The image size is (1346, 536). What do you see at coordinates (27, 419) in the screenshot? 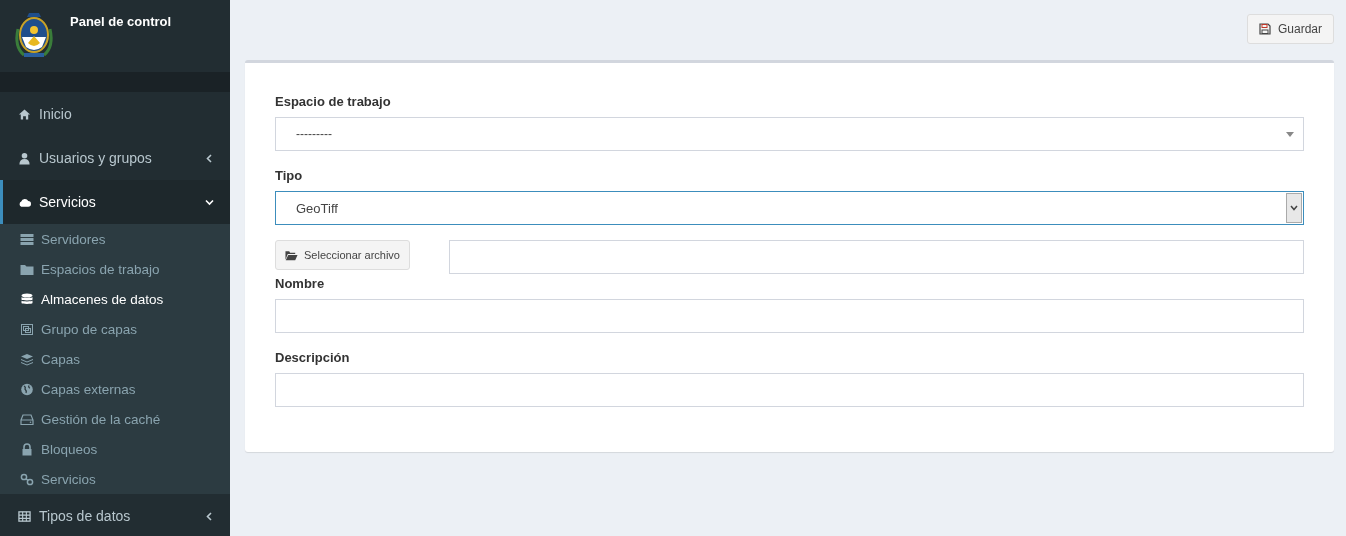
I see `drive-icon` at bounding box center [27, 419].